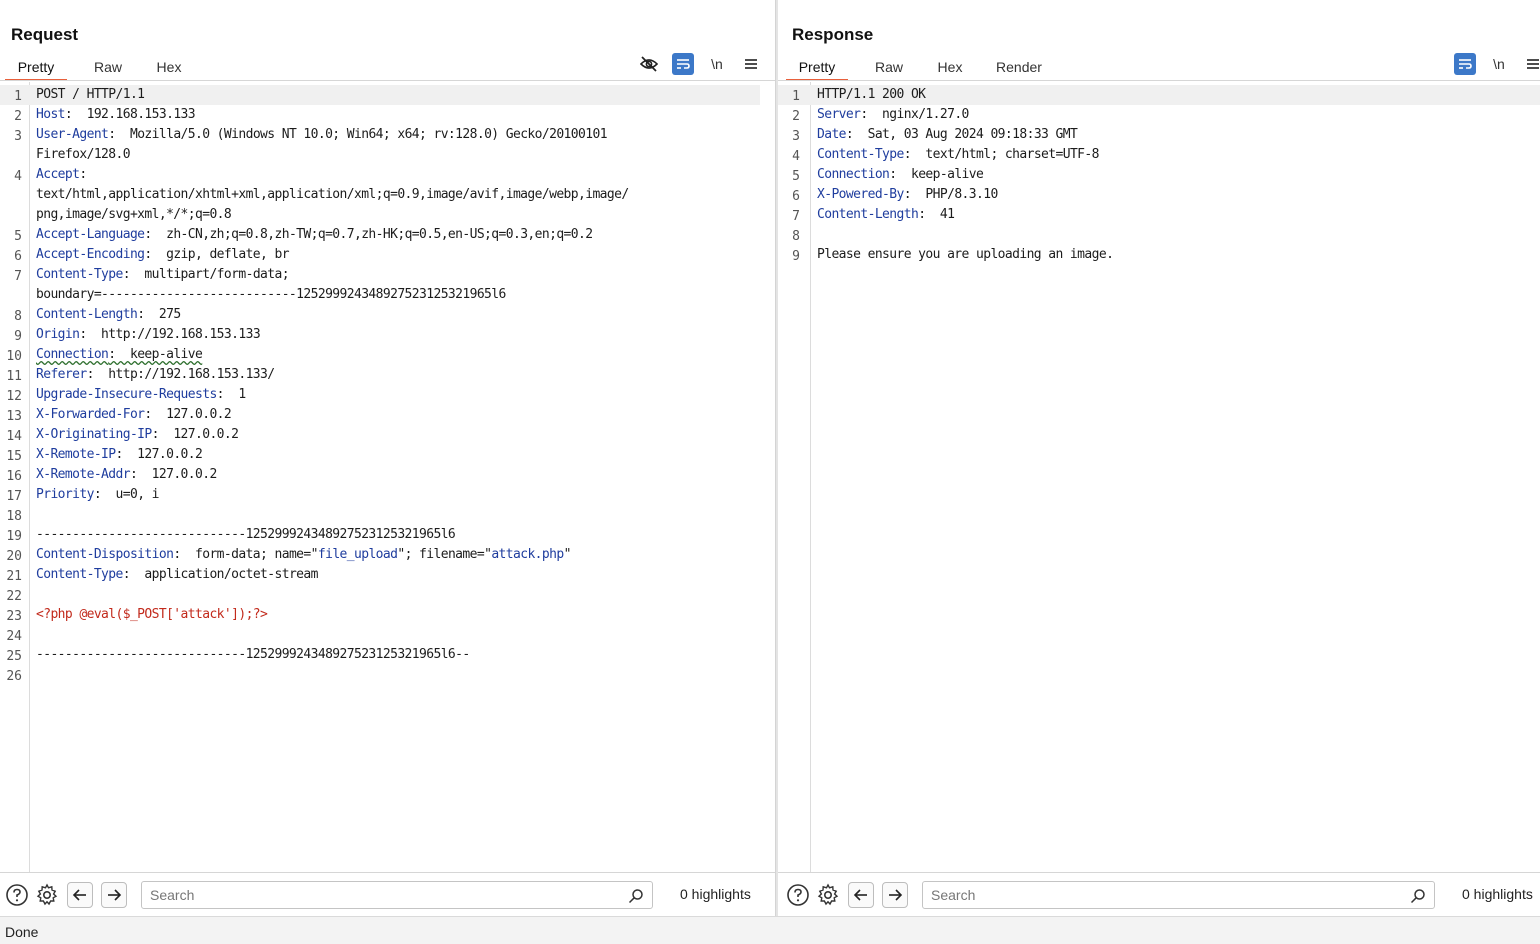 This screenshot has height=944, width=1540. I want to click on header-name: Content-Type, so click(79, 574).